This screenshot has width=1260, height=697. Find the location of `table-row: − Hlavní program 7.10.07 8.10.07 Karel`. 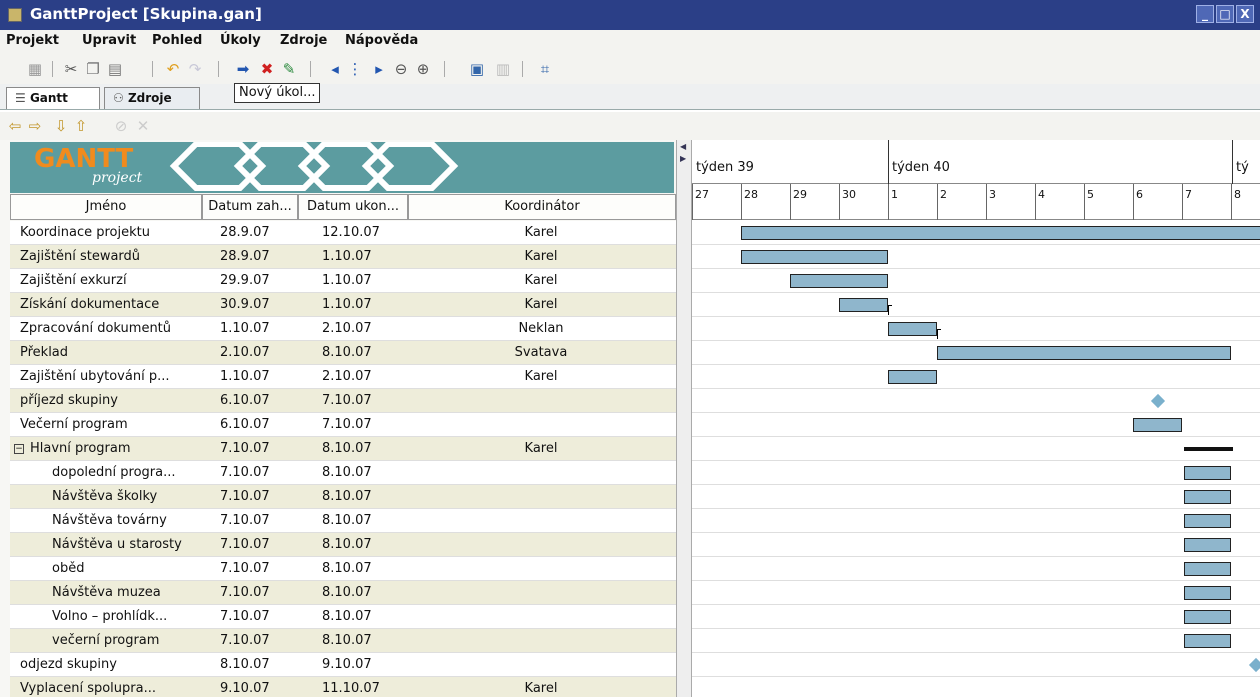

table-row: − Hlavní program 7.10.07 8.10.07 Karel is located at coordinates (343, 449).